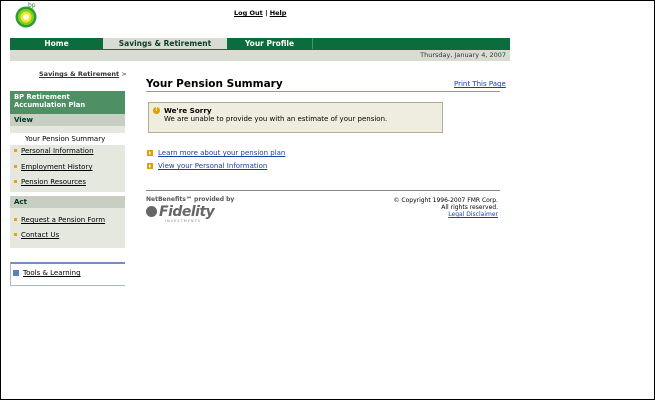 The height and width of the screenshot is (400, 655). Describe the element at coordinates (156, 110) in the screenshot. I see `warning-icon: !` at that location.